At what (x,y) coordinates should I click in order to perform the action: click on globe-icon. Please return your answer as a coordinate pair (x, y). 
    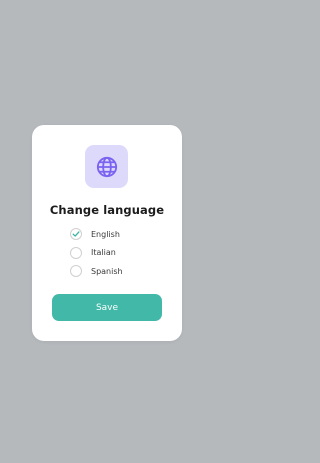
    Looking at the image, I should click on (106, 166).